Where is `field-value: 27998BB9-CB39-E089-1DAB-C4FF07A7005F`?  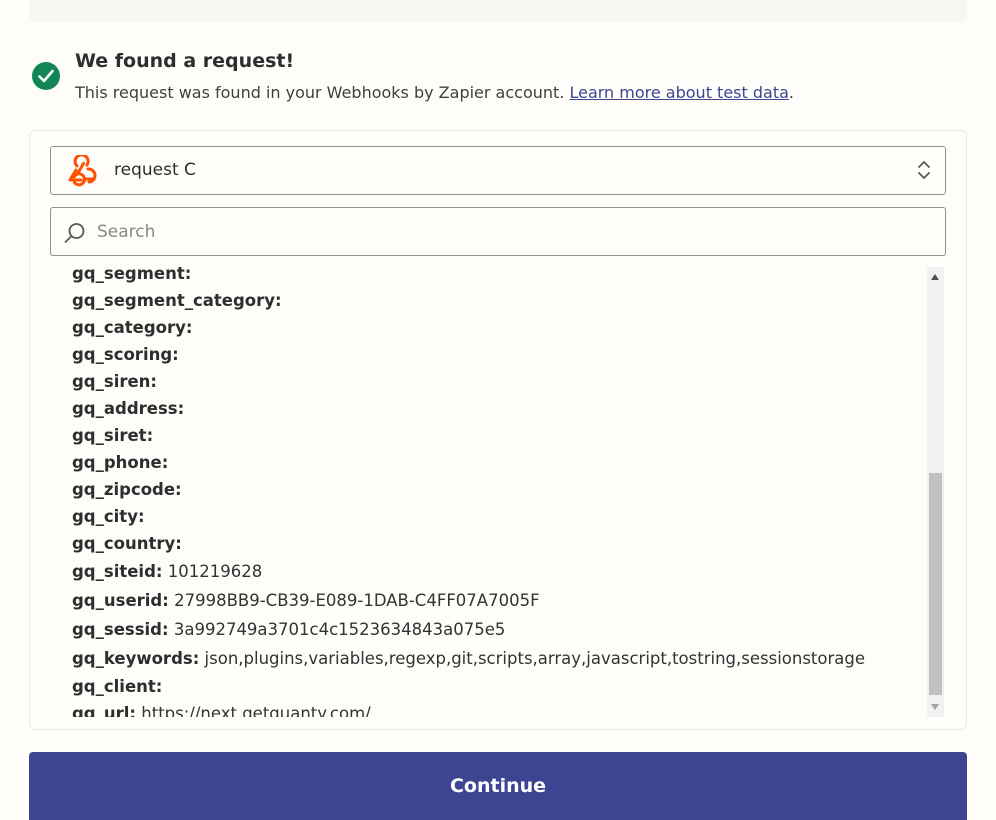
field-value: 27998BB9-CB39-E089-1DAB-C4FF07A7005F is located at coordinates (354, 600).